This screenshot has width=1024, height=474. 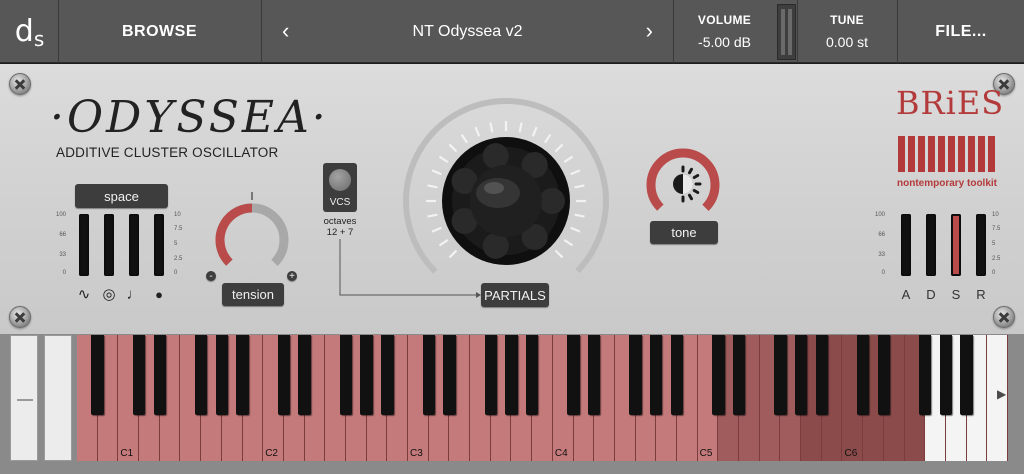 What do you see at coordinates (684, 232) in the screenshot?
I see `tone-label: tone` at bounding box center [684, 232].